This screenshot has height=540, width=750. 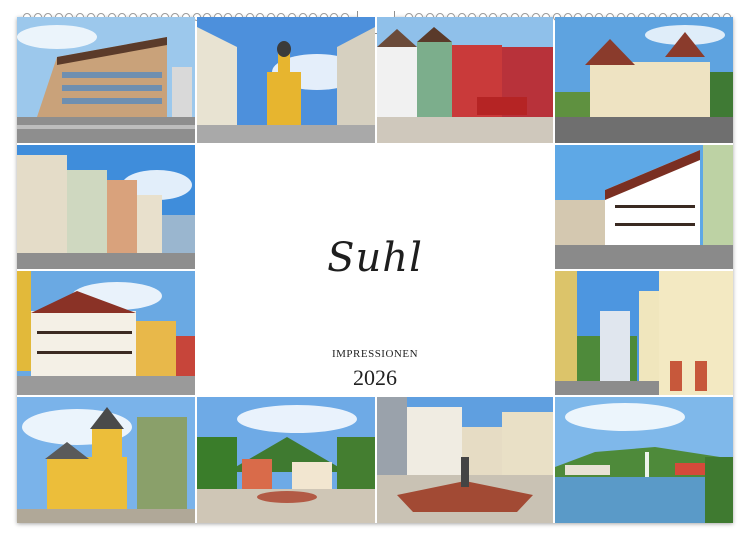 What do you see at coordinates (644, 333) in the screenshot?
I see `photo-tower-block` at bounding box center [644, 333].